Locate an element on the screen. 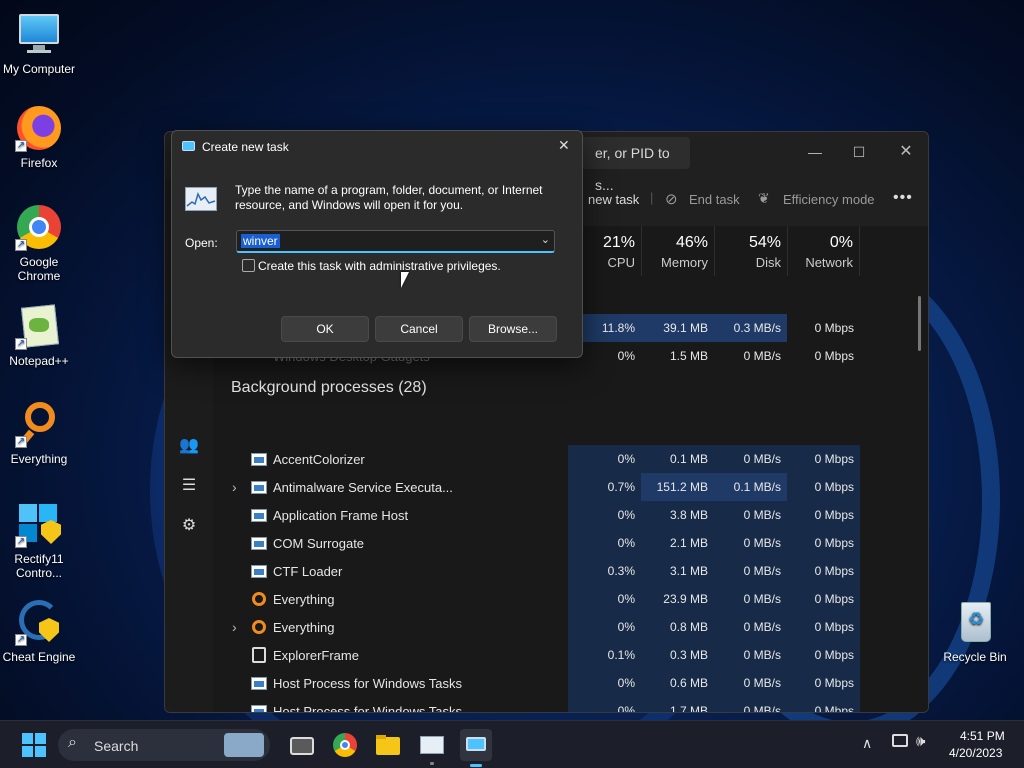 This screenshot has width=1024, height=768. leaf-icon: ❦ is located at coordinates (764, 198).